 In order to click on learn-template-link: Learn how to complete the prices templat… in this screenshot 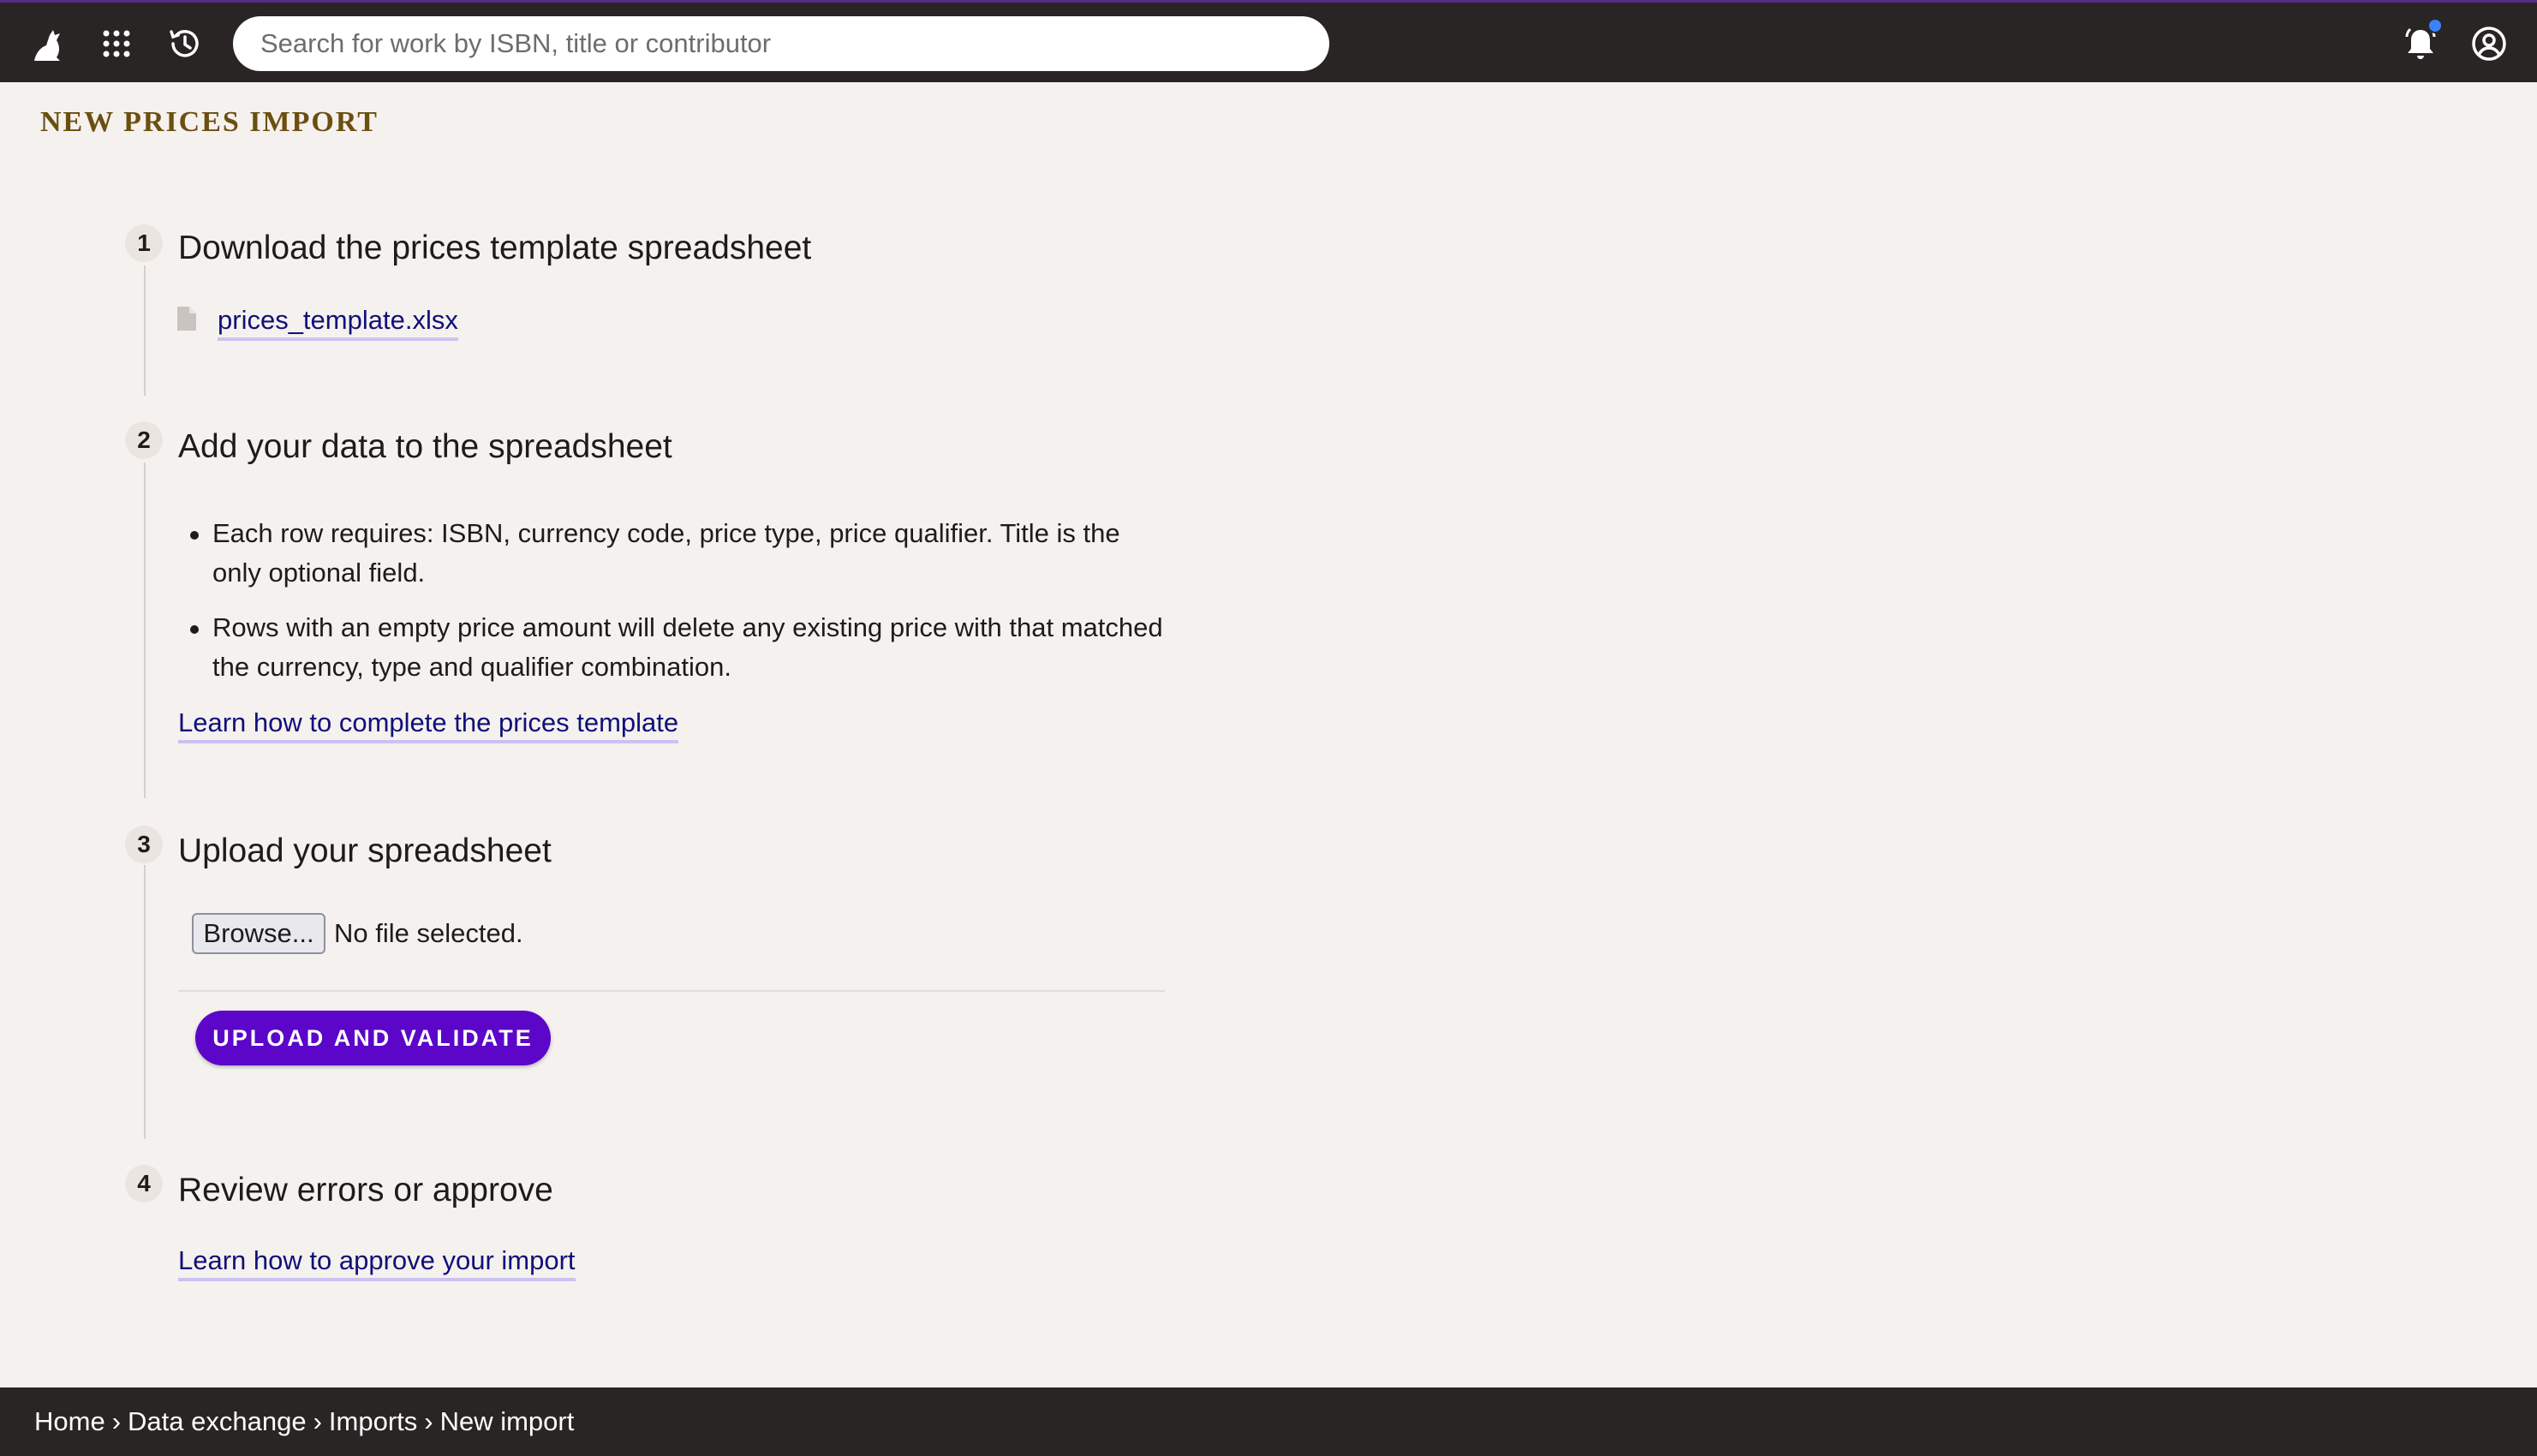, I will do `click(428, 725)`.